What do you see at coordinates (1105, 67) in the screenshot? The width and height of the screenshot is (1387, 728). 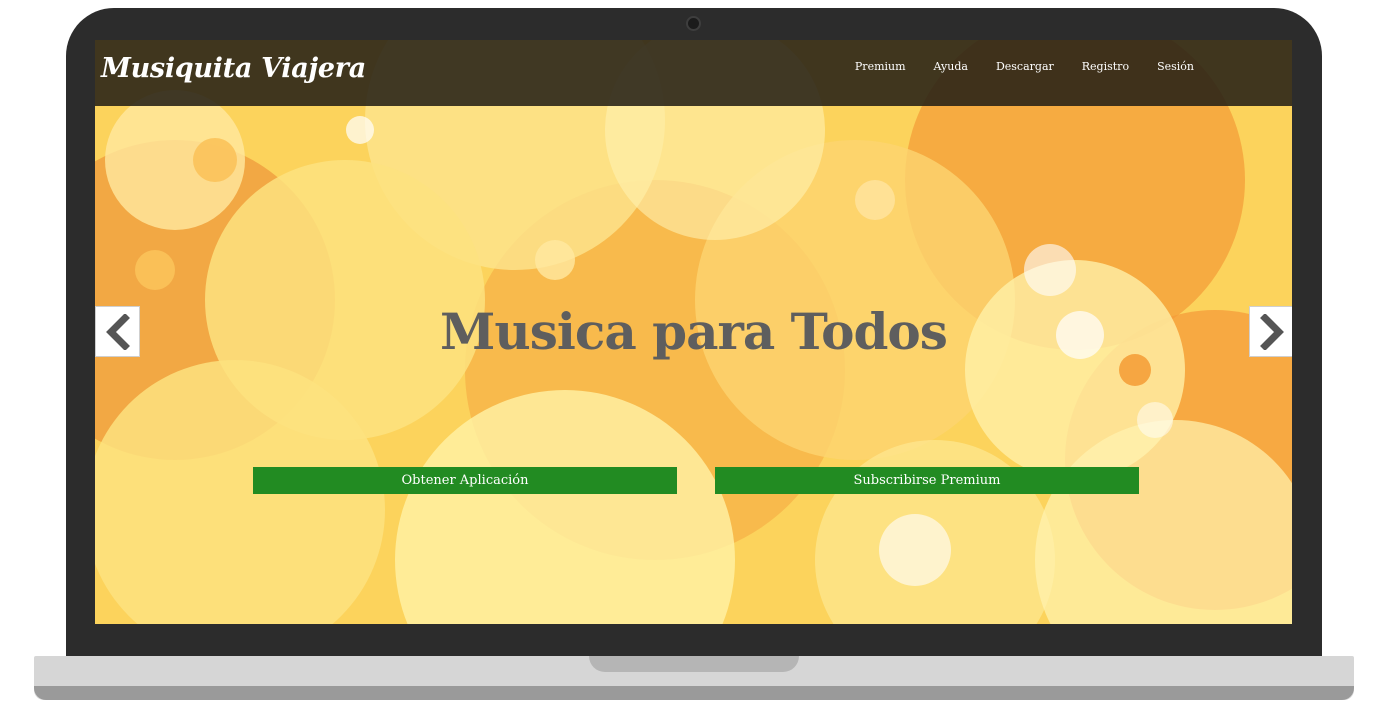 I see `nav-link-registro: Registro` at bounding box center [1105, 67].